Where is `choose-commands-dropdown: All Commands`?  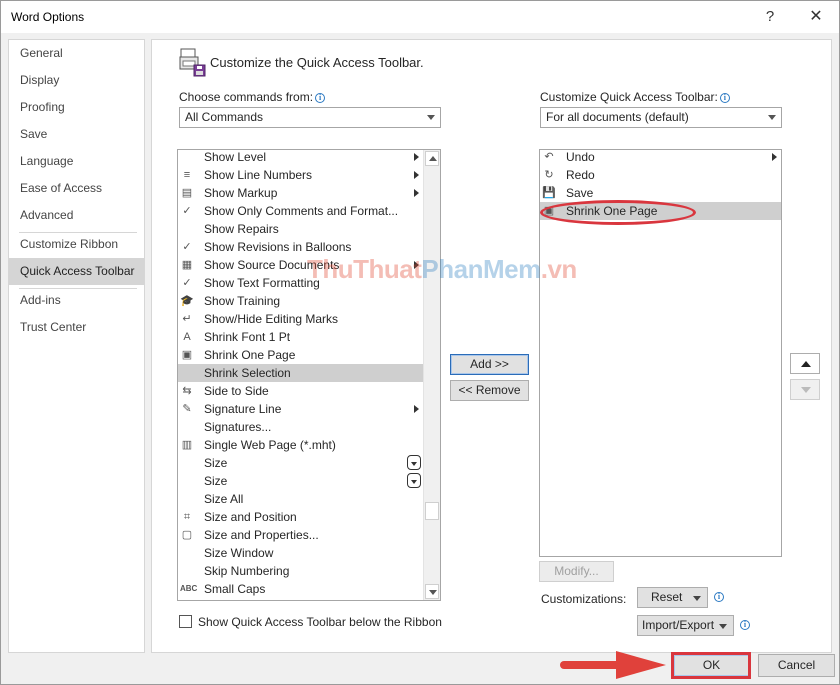
choose-commands-dropdown: All Commands is located at coordinates (310, 117).